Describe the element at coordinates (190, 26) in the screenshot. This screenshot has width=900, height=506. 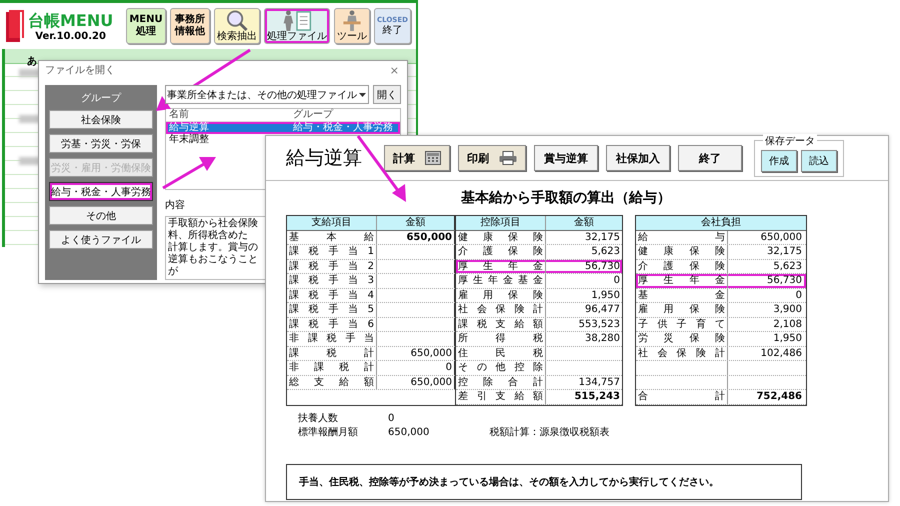
I see `menu-button: 事務所 情報他` at that location.